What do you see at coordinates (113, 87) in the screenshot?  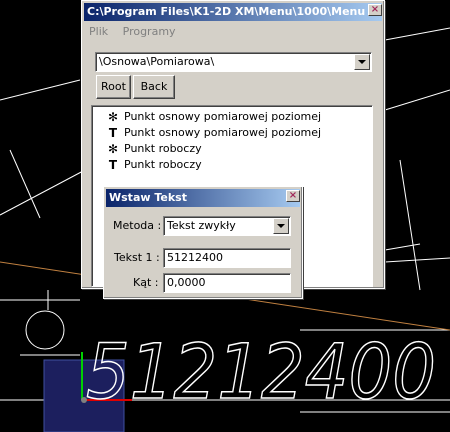 I see `root-button: Root` at bounding box center [113, 87].